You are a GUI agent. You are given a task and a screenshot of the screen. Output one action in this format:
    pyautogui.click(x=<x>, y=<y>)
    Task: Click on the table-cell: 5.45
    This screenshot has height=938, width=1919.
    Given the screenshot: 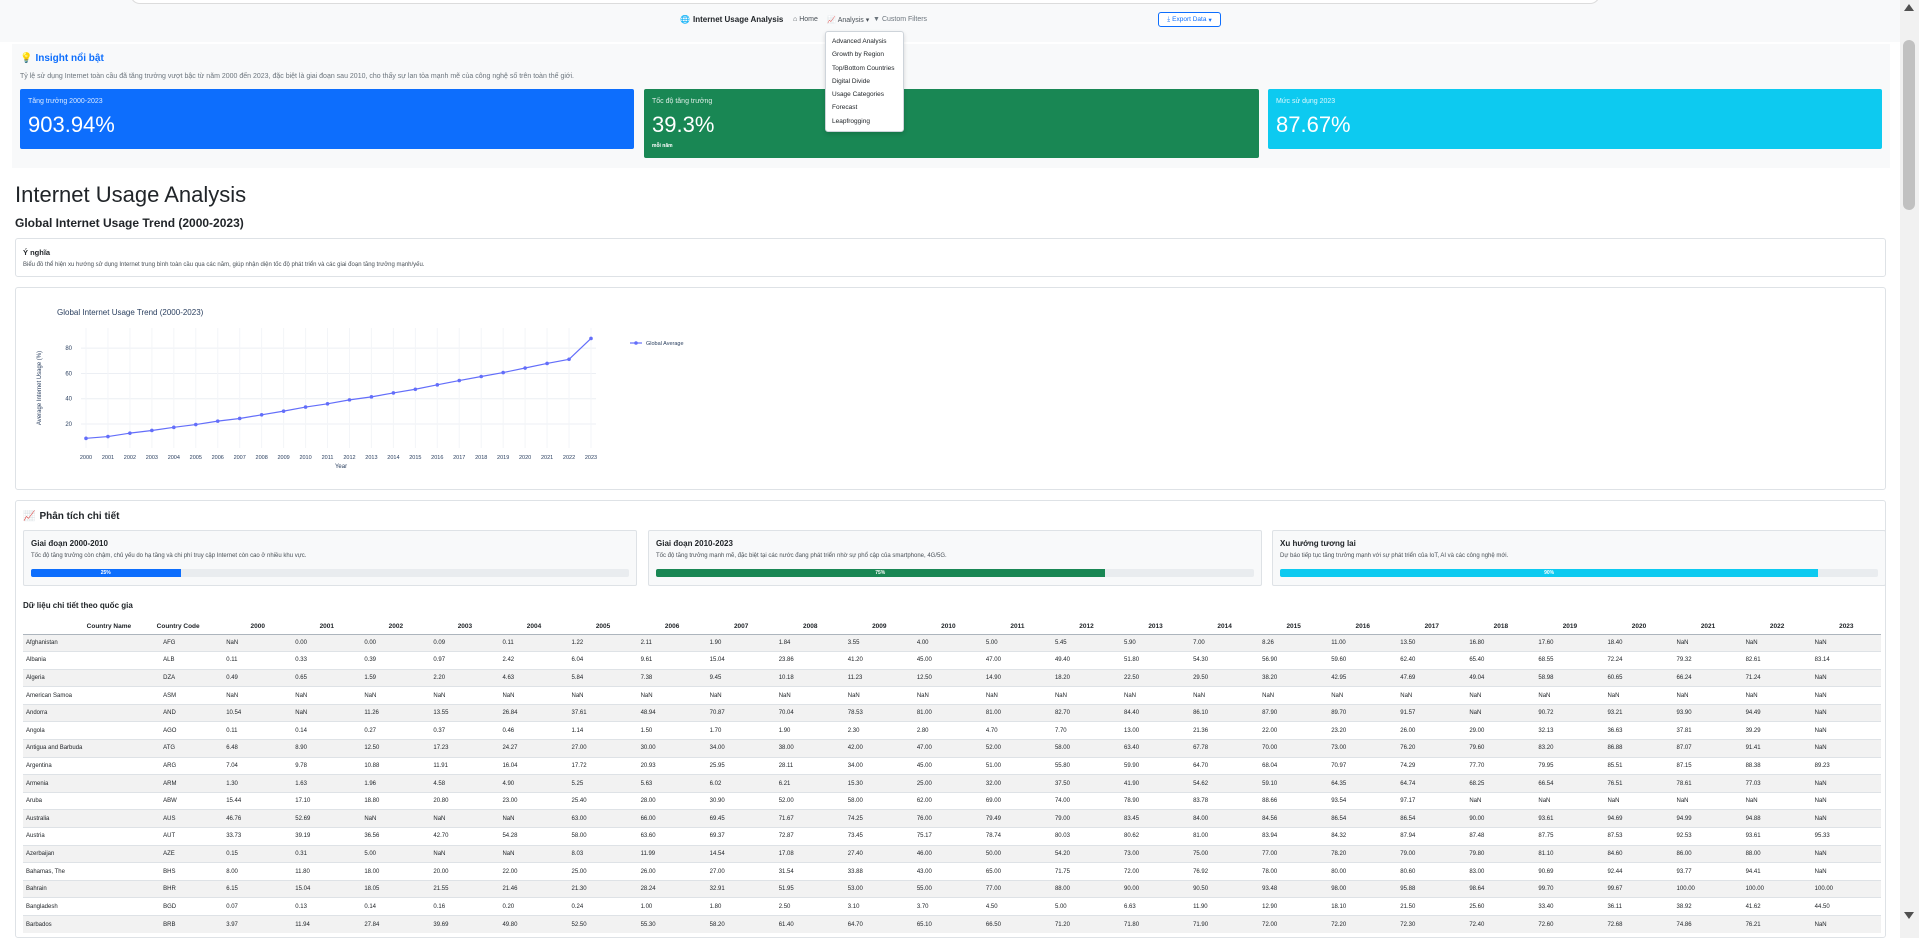 What is the action you would take?
    pyautogui.click(x=1086, y=642)
    